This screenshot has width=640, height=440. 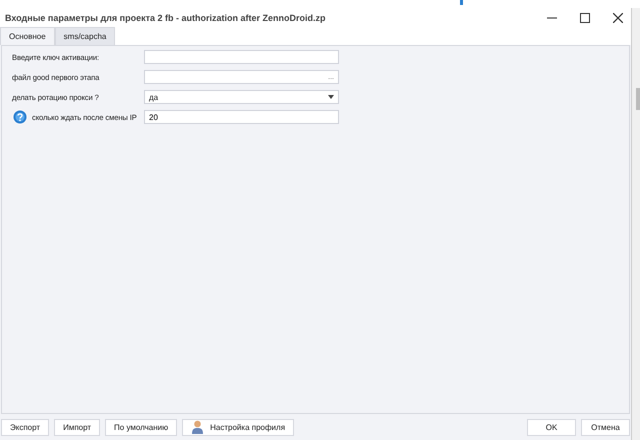 What do you see at coordinates (153, 97) in the screenshot?
I see `dropdown-value: да` at bounding box center [153, 97].